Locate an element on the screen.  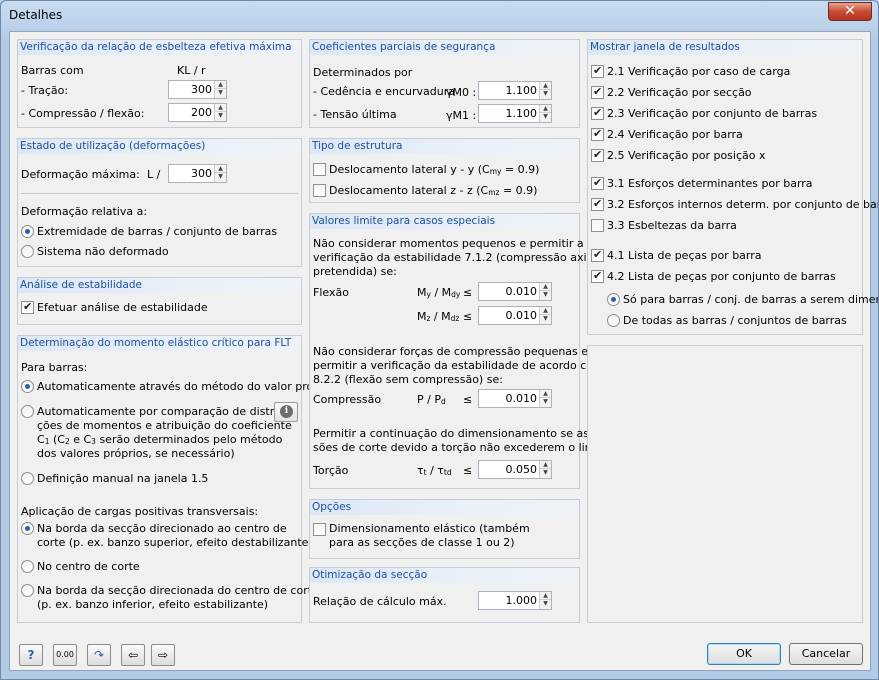
max-deformation-spinner: ▲▼ is located at coordinates (197, 173).